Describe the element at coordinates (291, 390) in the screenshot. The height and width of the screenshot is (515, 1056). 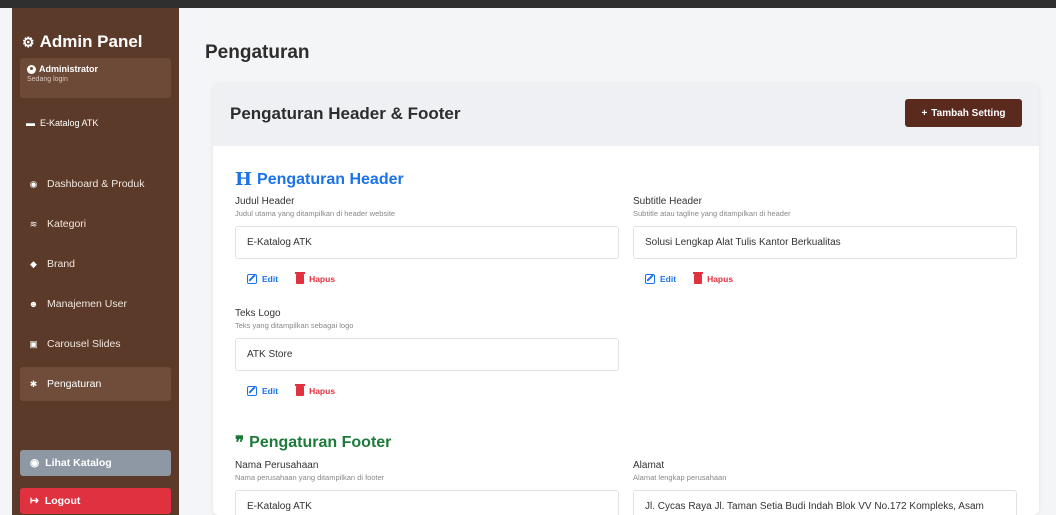
I see `teks-logo-actions: Edit Hapus` at that location.